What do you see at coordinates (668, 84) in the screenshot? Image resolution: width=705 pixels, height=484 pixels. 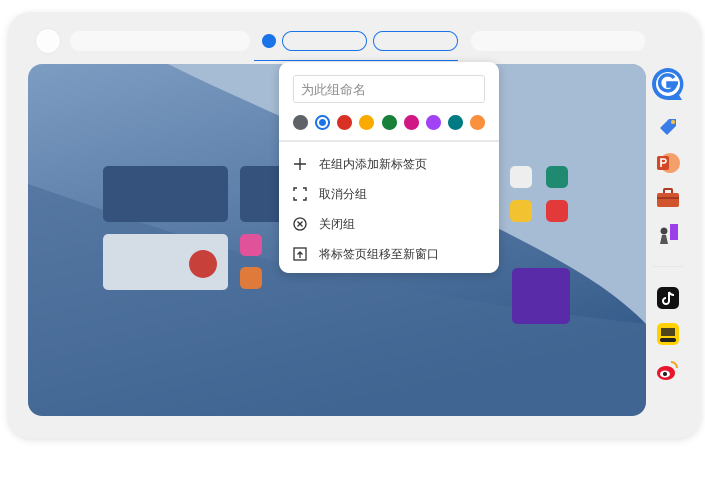 I see `speech-bubble-logo-icon` at bounding box center [668, 84].